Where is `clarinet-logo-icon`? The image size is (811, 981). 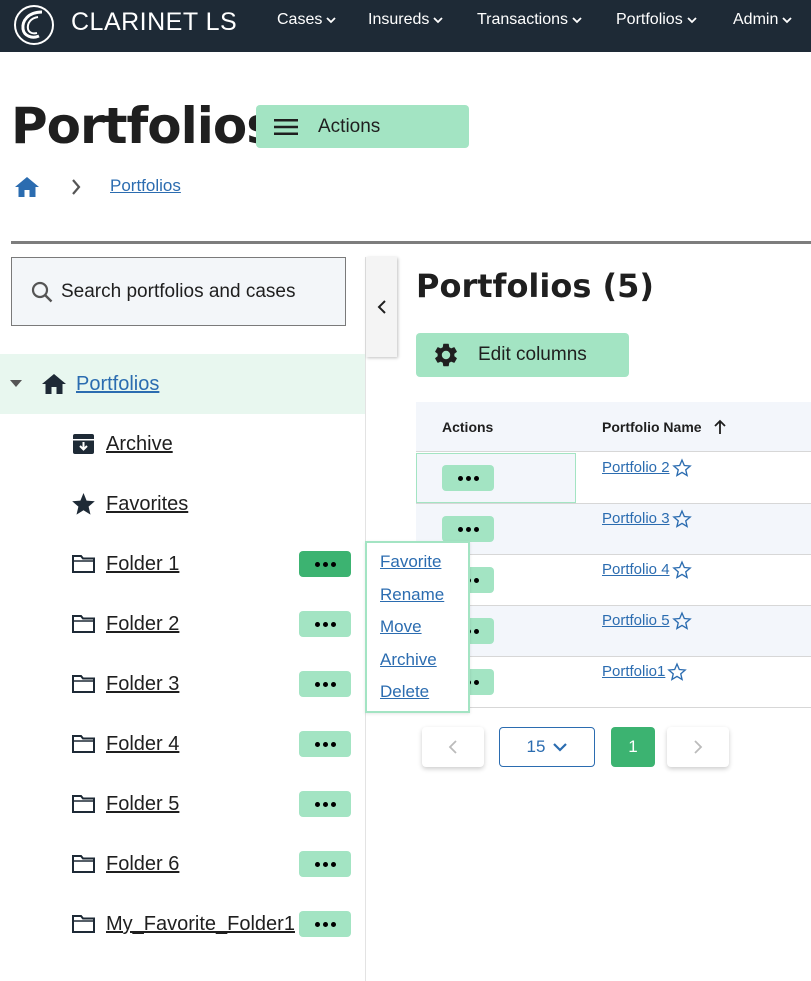
clarinet-logo-icon is located at coordinates (34, 25).